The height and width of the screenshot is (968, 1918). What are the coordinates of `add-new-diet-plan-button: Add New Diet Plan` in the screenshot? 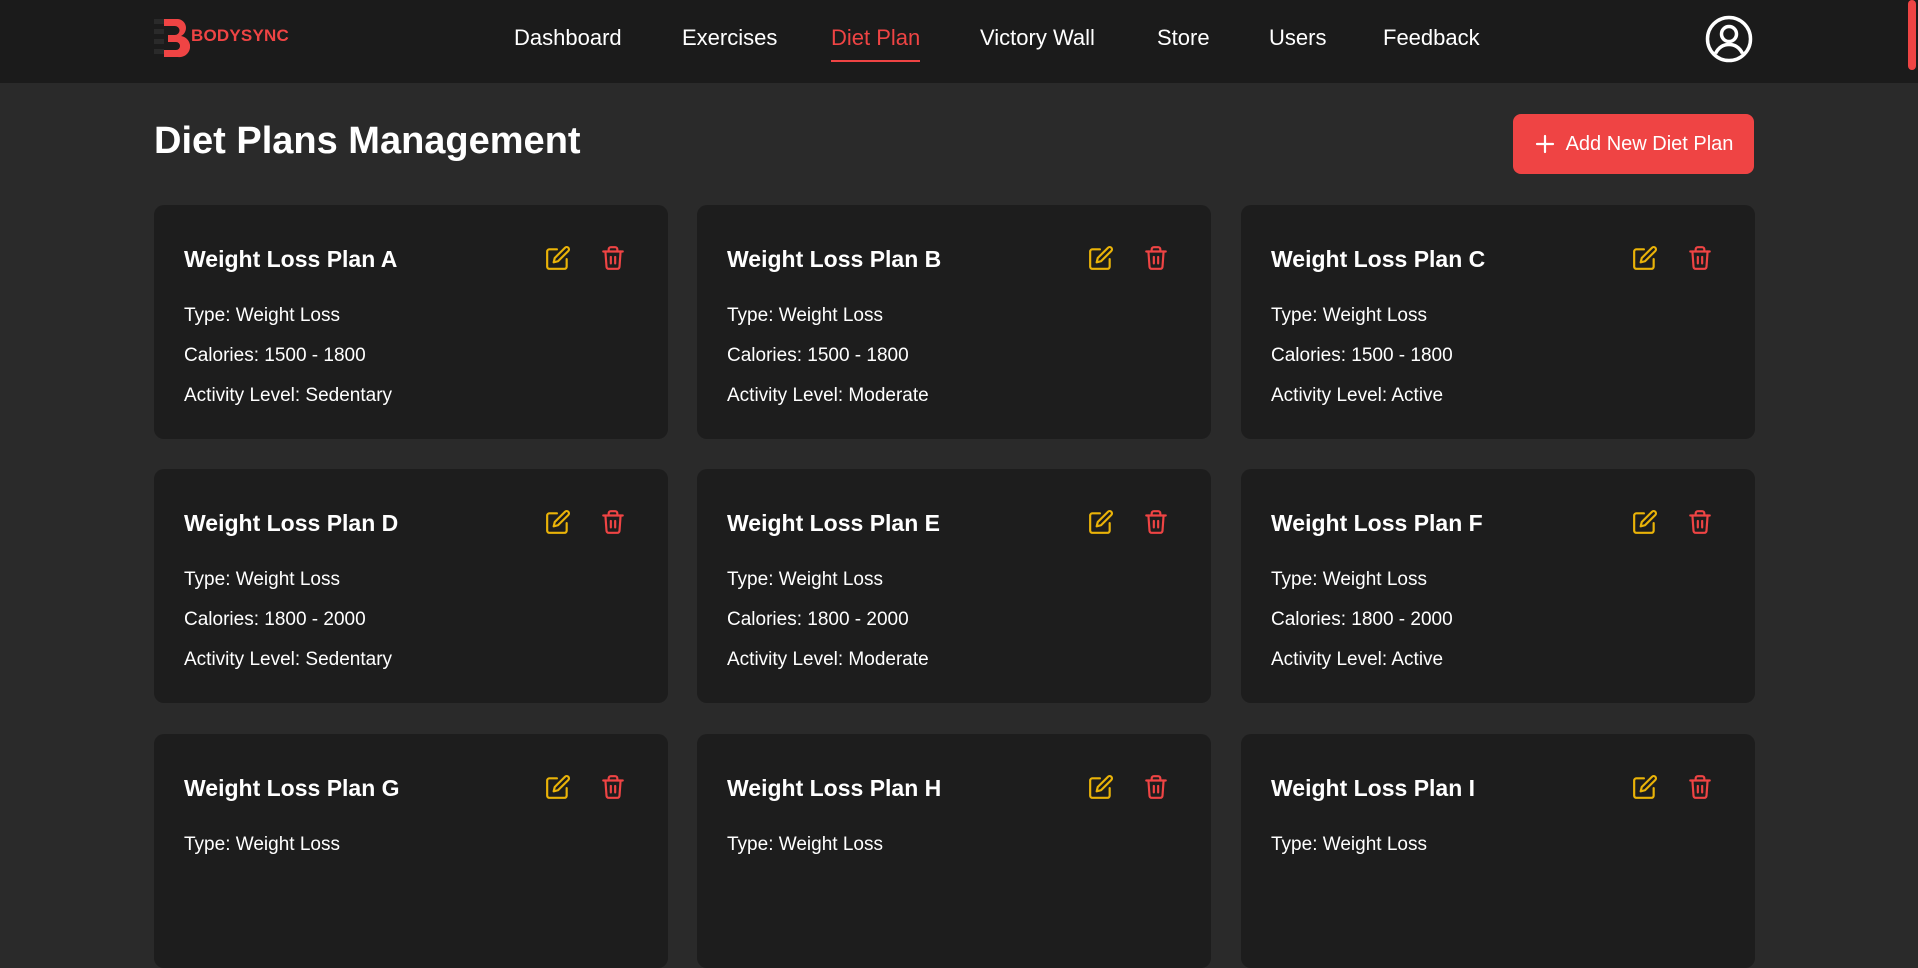 It's located at (1633, 144).